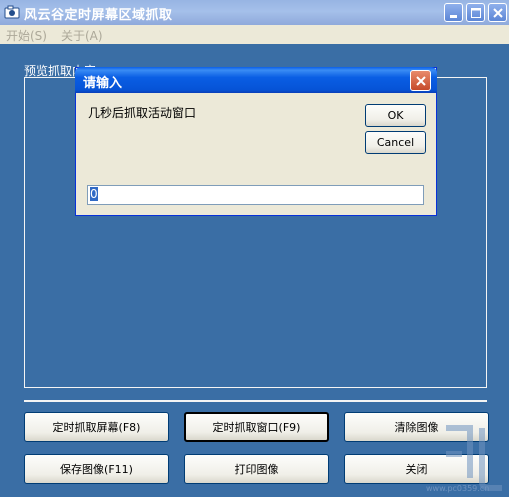 This screenshot has height=497, width=509. What do you see at coordinates (256, 469) in the screenshot?
I see `print-image-button: 打印图像` at bounding box center [256, 469].